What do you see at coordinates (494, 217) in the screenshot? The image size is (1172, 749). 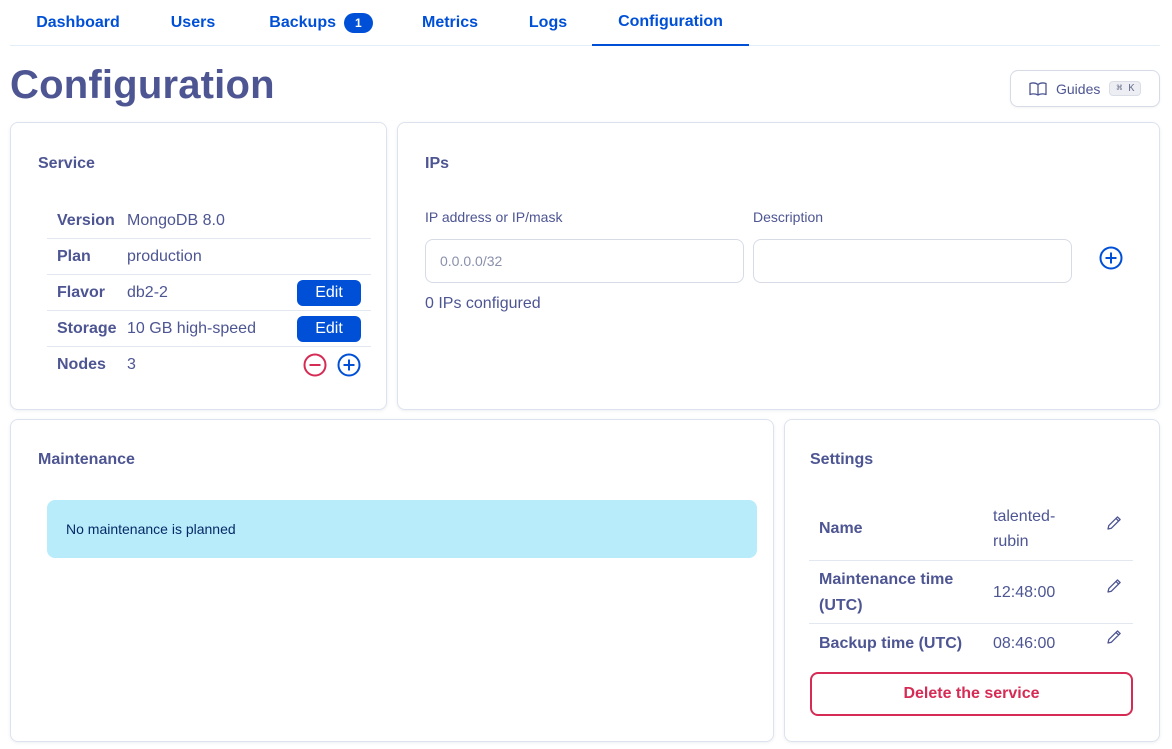 I see `ip-address-label: IP address or IP/mask` at bounding box center [494, 217].